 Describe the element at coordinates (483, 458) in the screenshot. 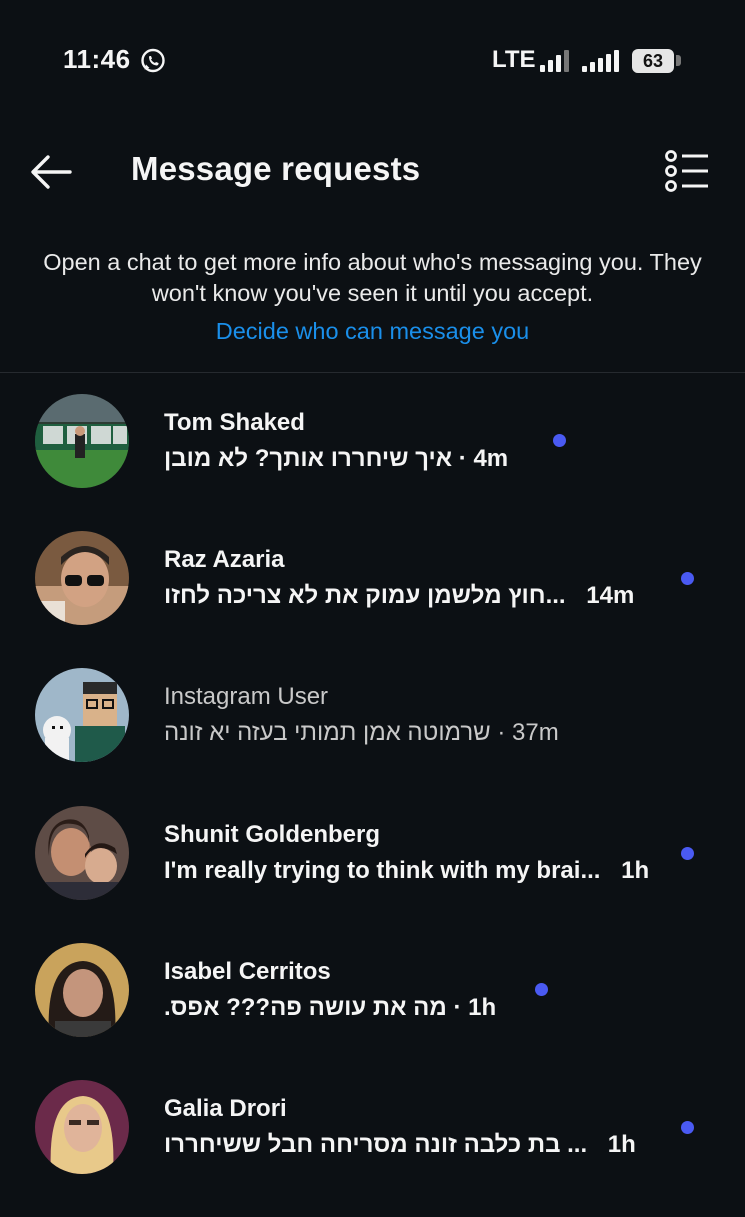

I see `message-time: · 4m` at that location.